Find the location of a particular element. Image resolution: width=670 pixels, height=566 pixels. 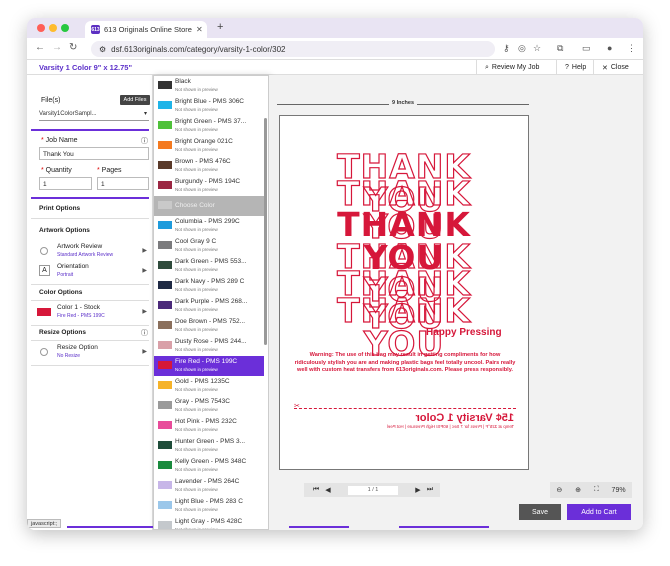

orientation-label: Orientation is located at coordinates (73, 266).